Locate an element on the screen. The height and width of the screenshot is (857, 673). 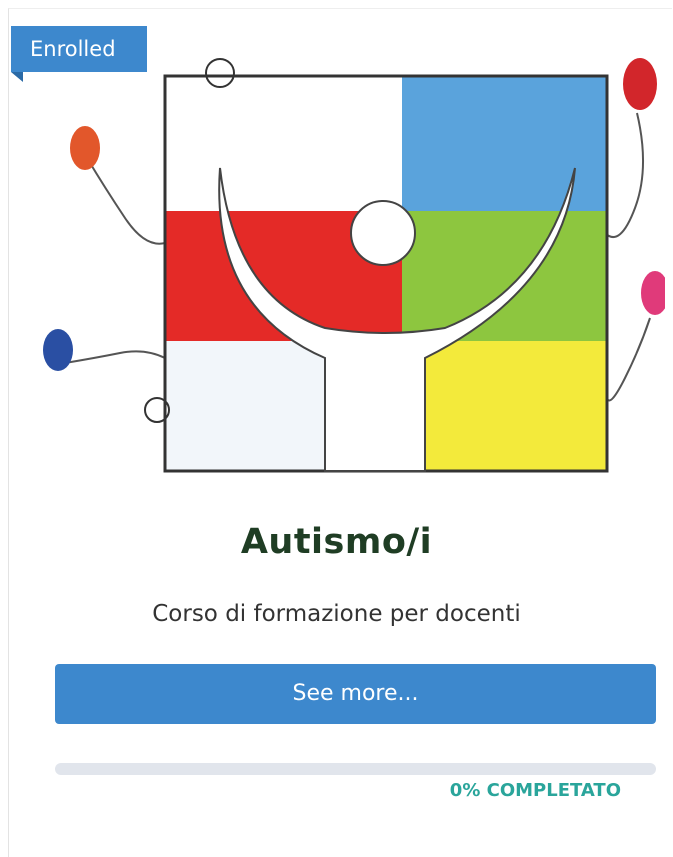
puzzle-green is located at coordinates (504, 276).